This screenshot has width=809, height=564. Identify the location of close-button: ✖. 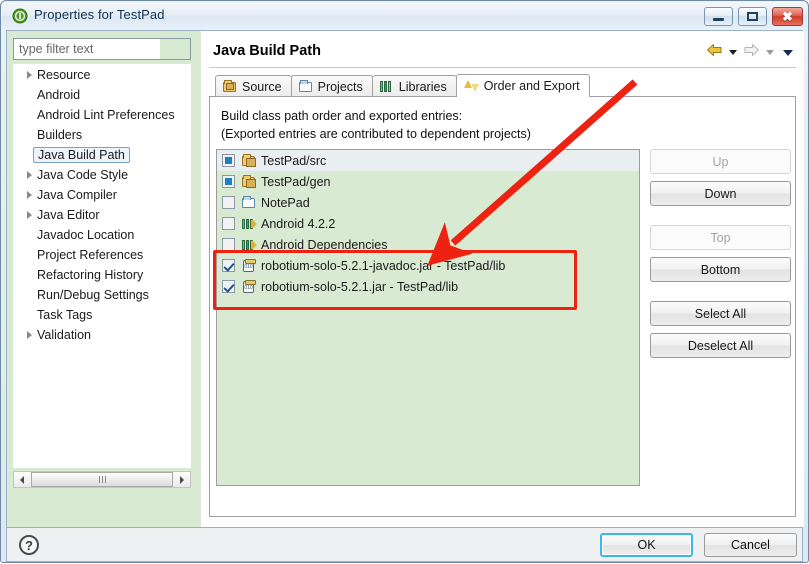
(787, 16).